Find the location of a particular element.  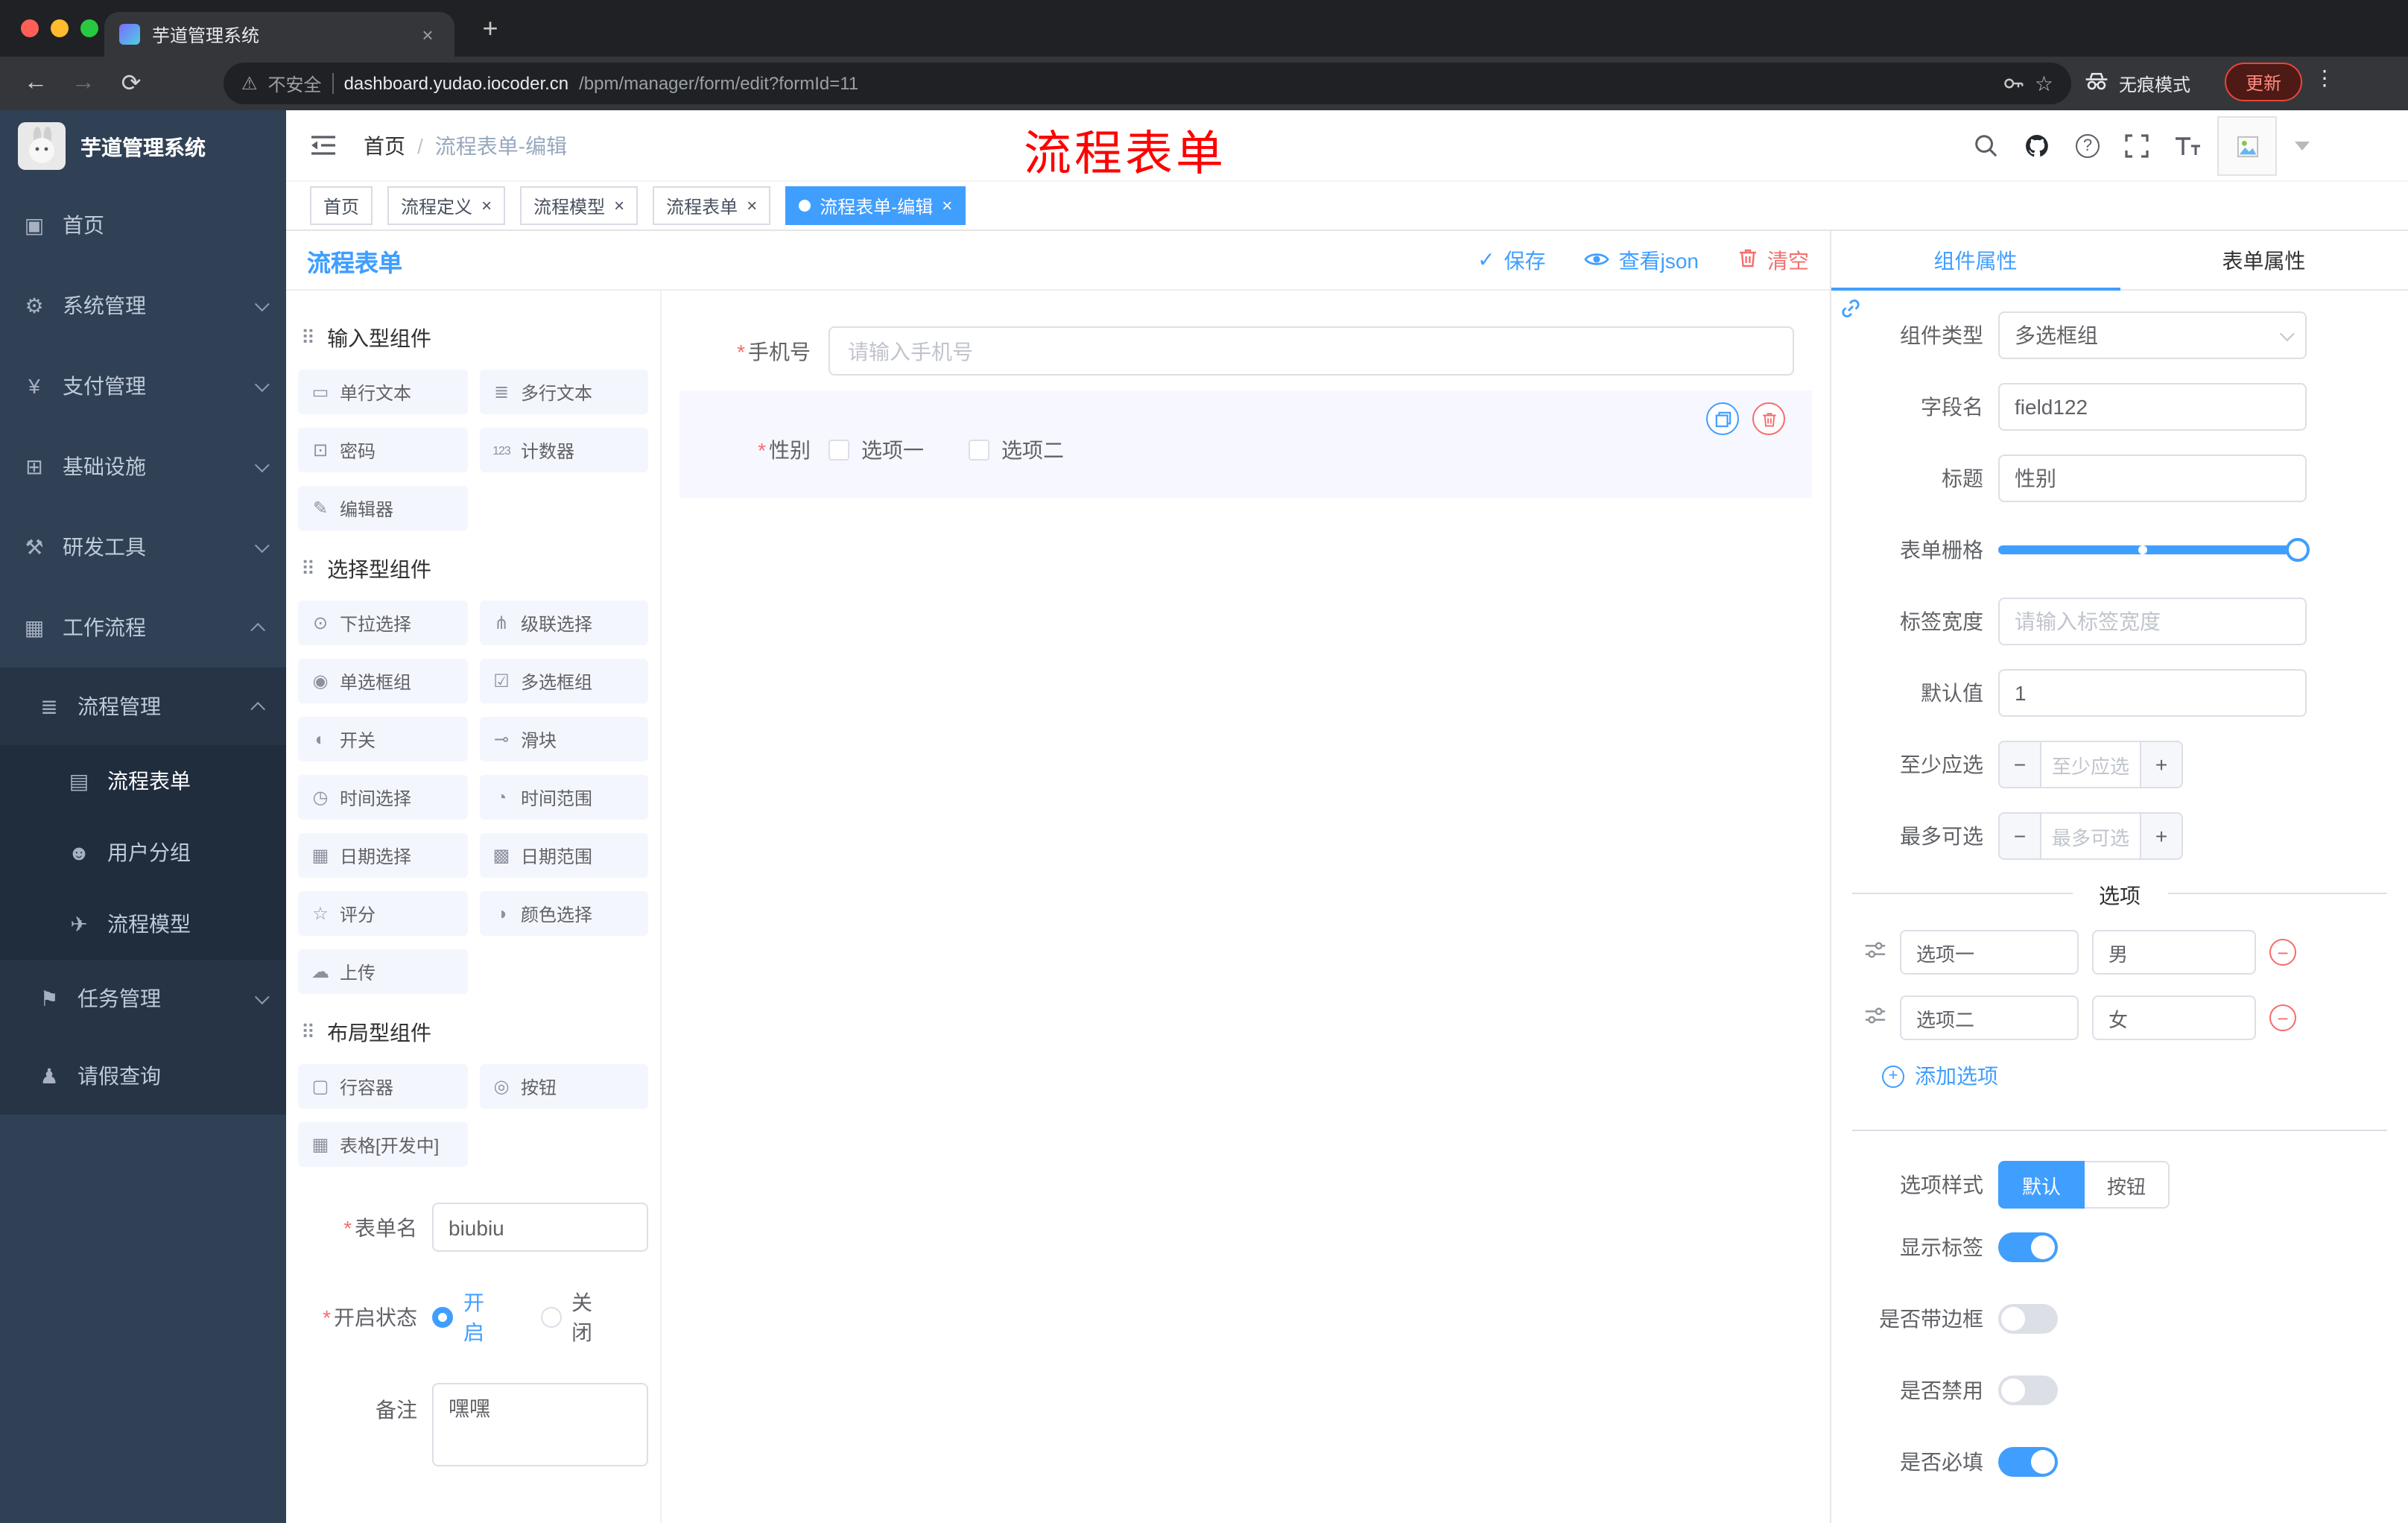

sidebar-item-process-model: ✈ 流程模型 is located at coordinates (143, 924).